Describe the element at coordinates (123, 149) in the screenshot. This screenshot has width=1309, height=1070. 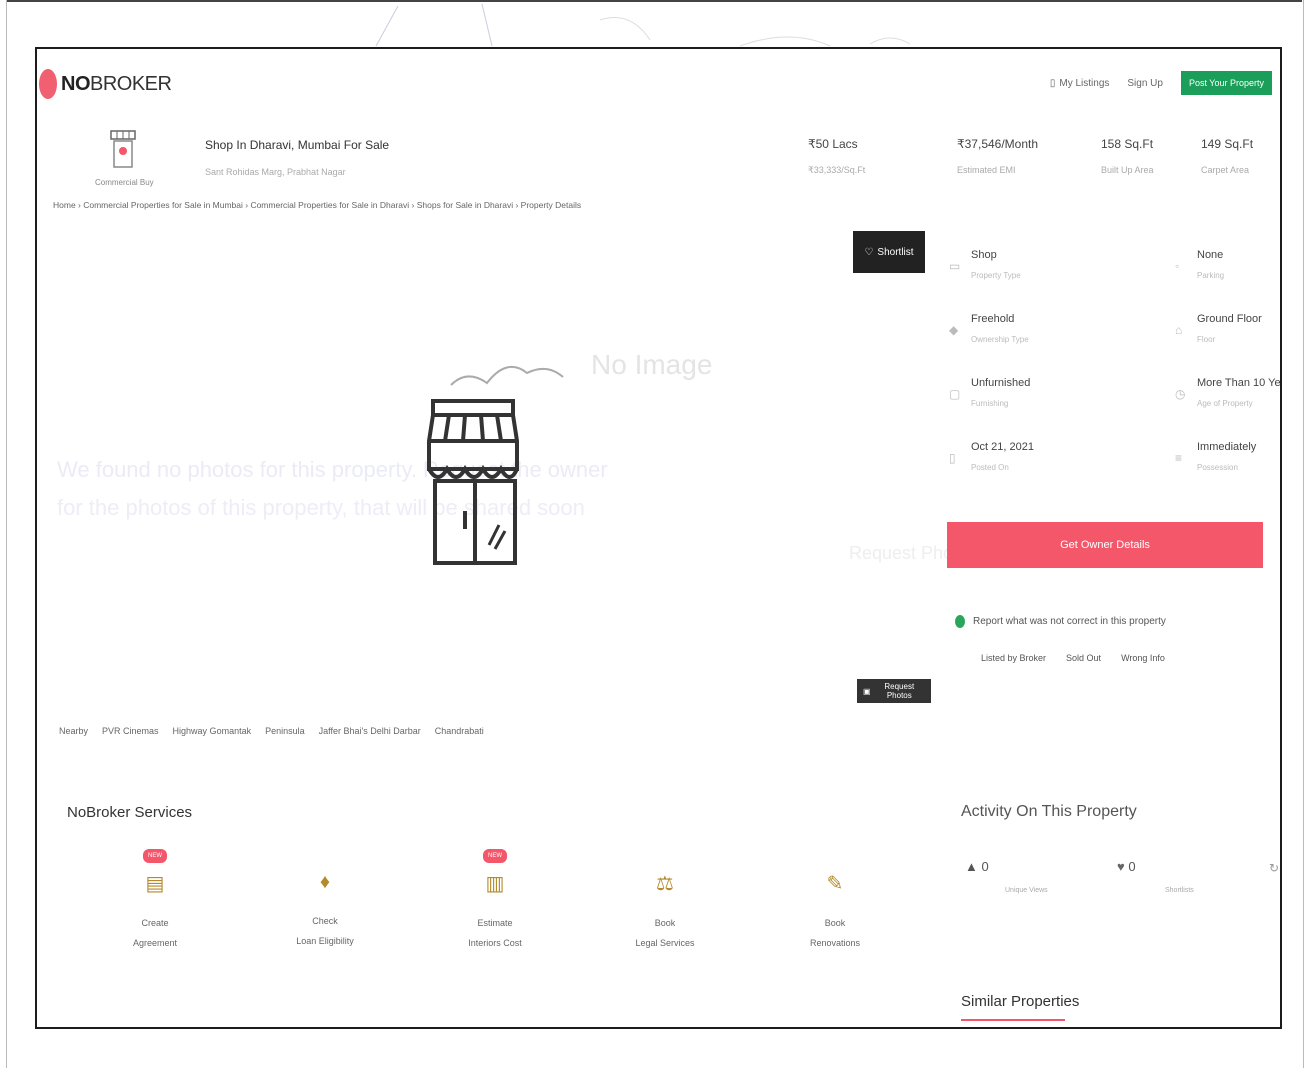
I see `shop-small-icon` at that location.